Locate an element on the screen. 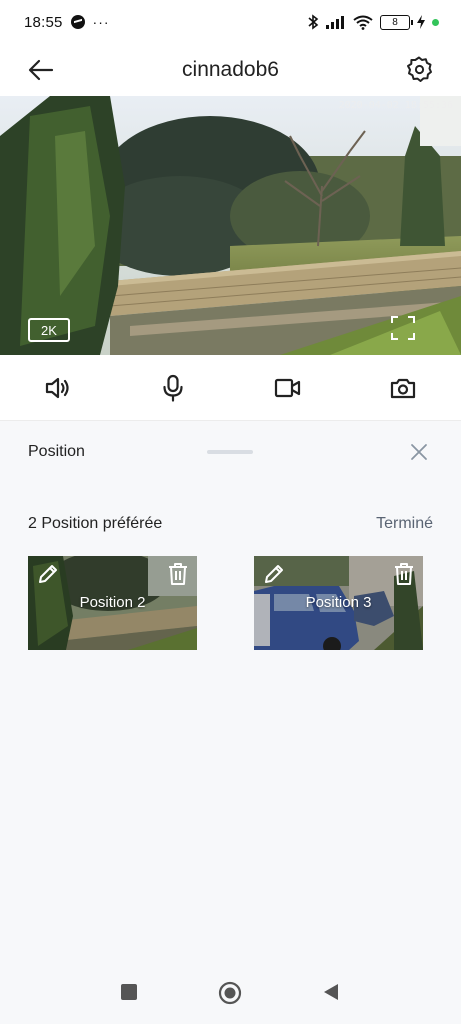  speaker-icon is located at coordinates (57, 387).